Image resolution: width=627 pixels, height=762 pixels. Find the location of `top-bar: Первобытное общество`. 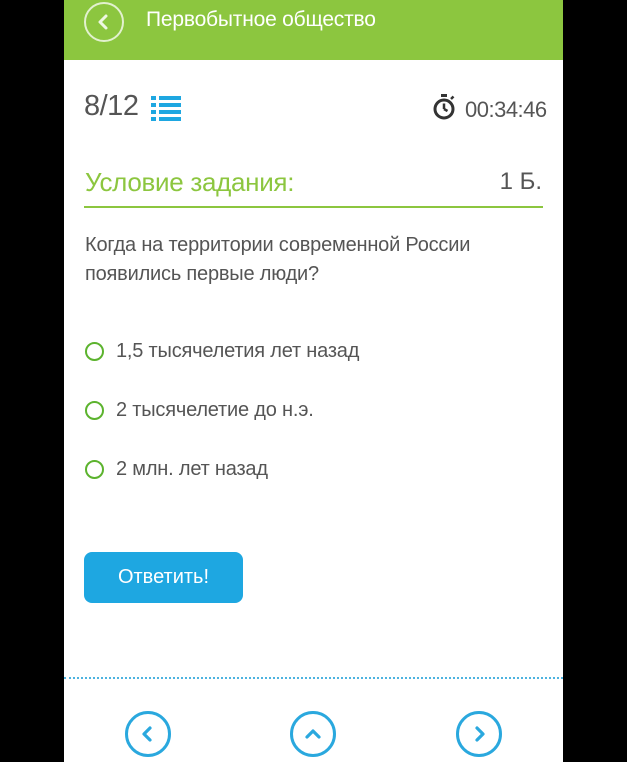

top-bar: Первобытное общество is located at coordinates (313, 30).